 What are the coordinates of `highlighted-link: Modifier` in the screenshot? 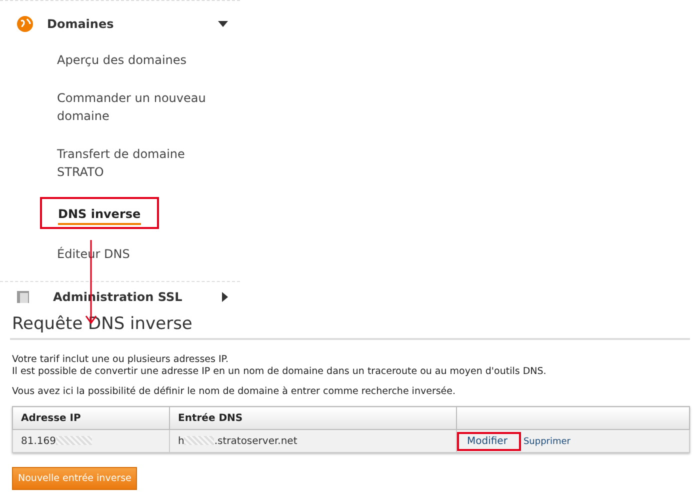 It's located at (489, 441).